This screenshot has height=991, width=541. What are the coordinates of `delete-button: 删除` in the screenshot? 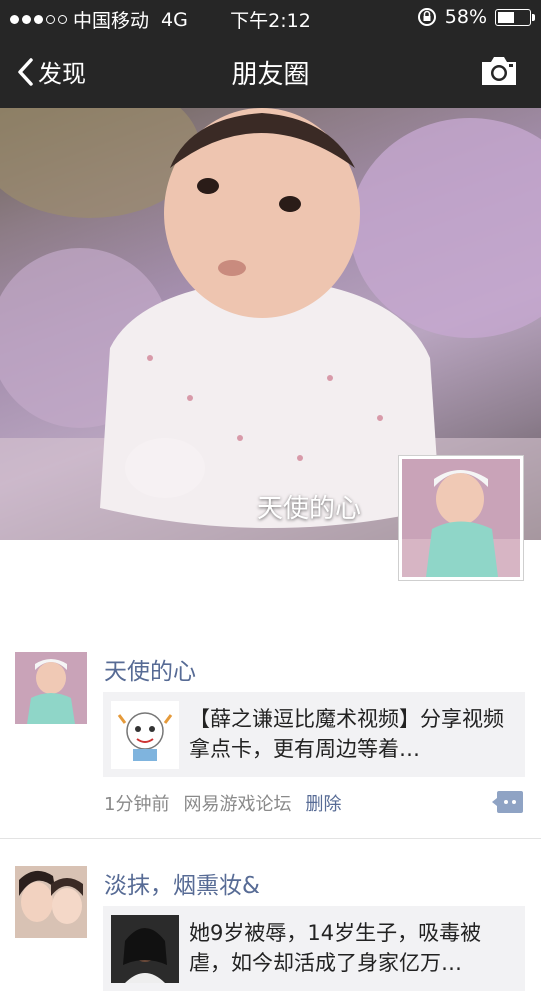 It's located at (323, 803).